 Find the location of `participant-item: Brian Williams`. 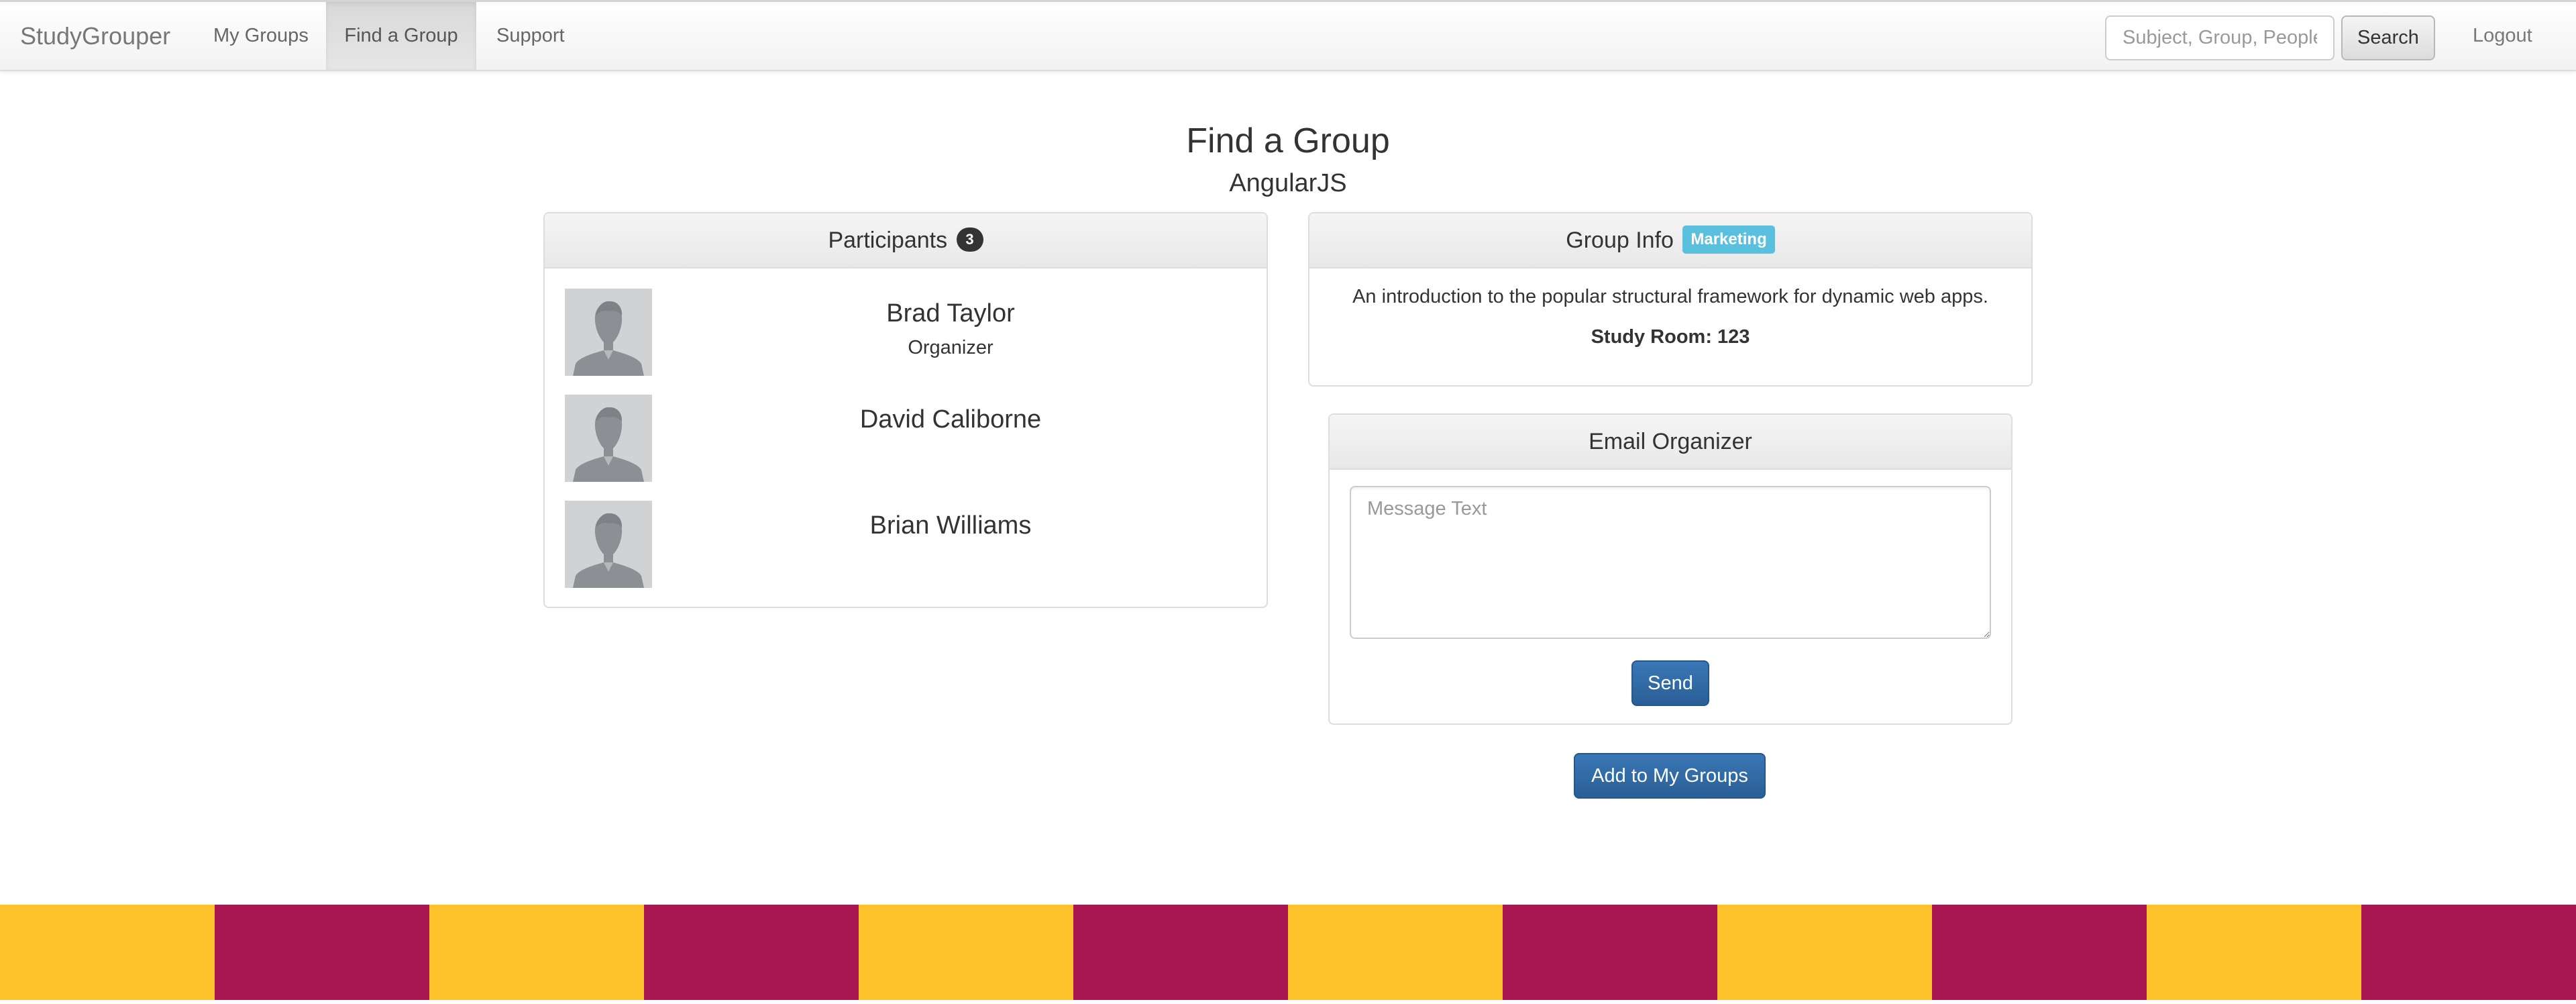

participant-item: Brian Williams is located at coordinates (907, 544).